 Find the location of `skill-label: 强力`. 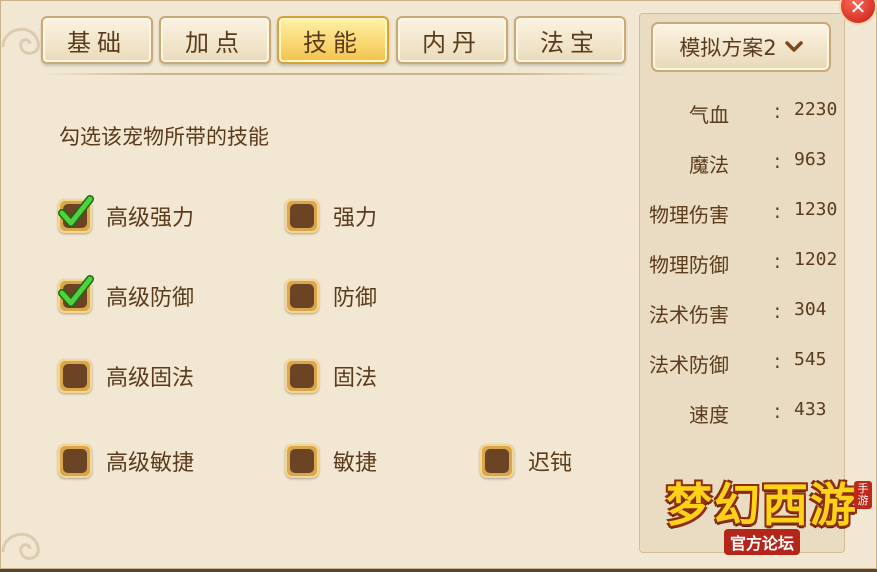

skill-label: 强力 is located at coordinates (355, 218).